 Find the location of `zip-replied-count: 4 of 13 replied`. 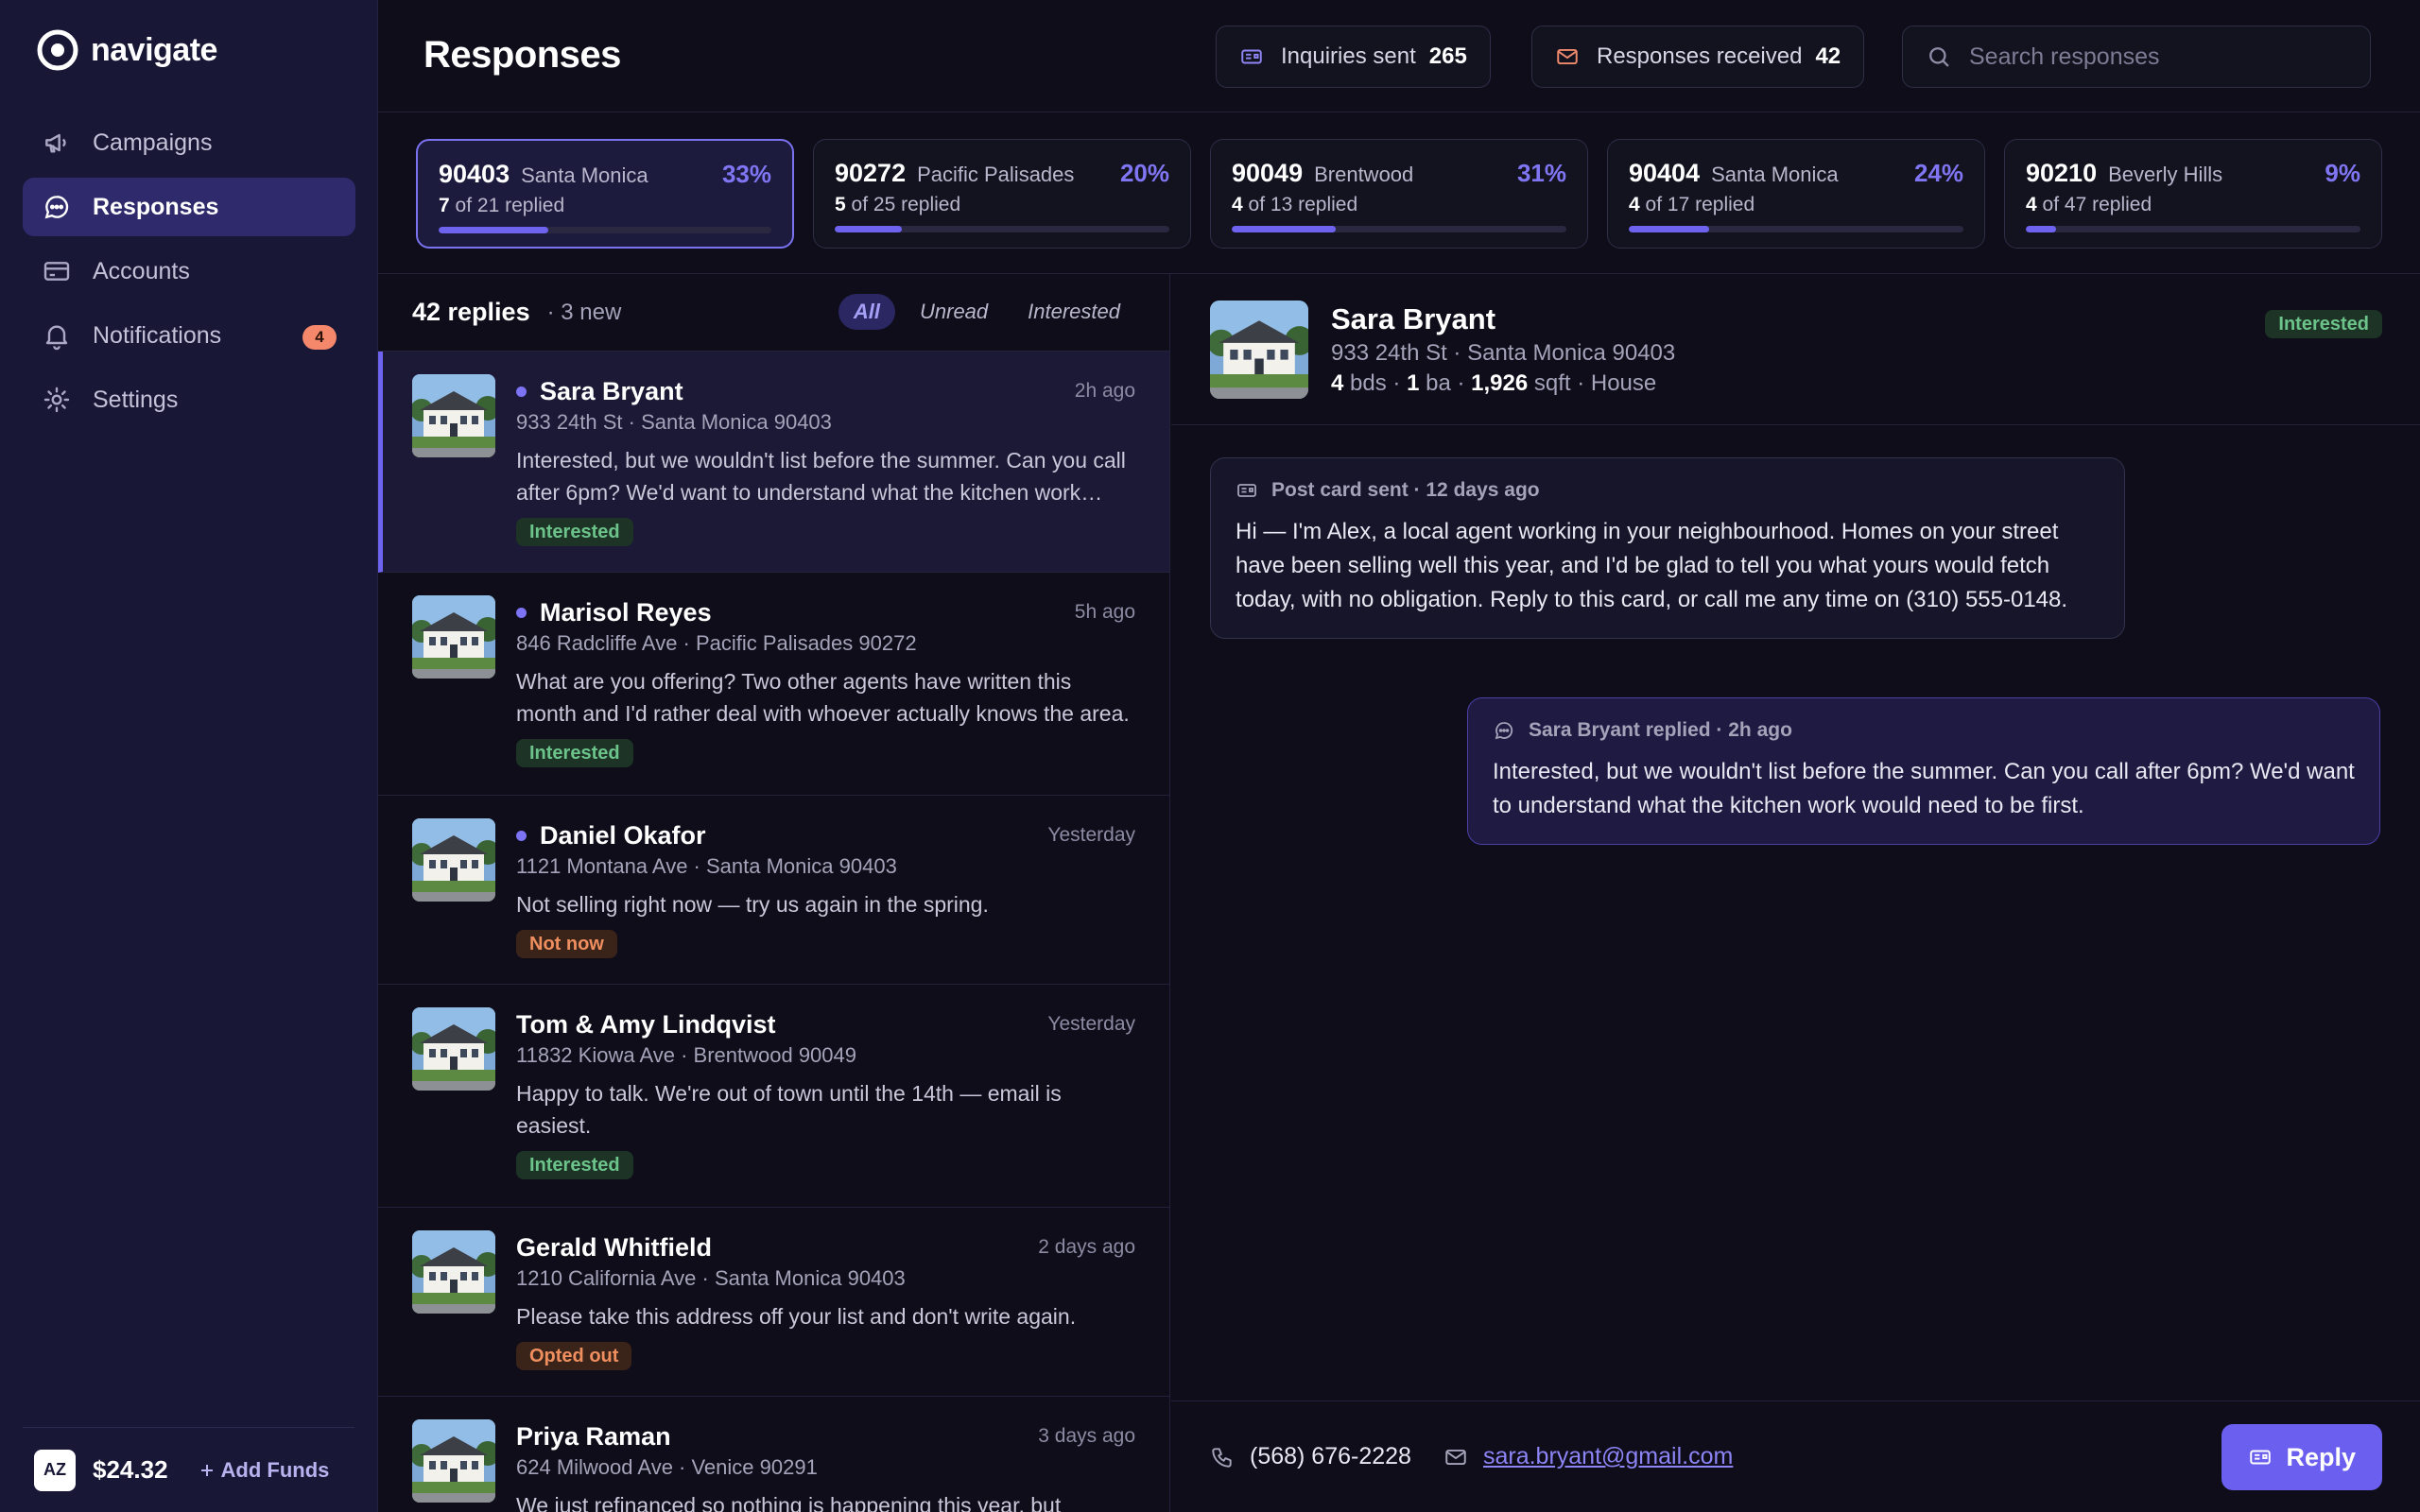

zip-replied-count: 4 of 13 replied is located at coordinates (1295, 204).